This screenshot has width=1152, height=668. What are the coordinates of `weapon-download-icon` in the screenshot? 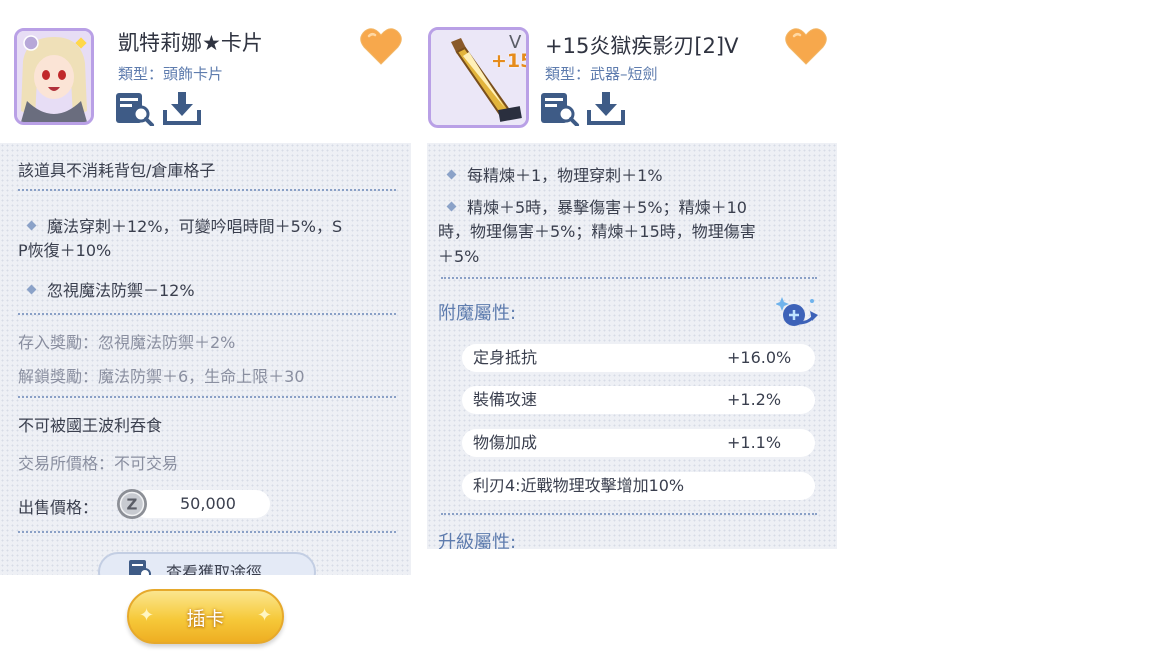 It's located at (606, 108).